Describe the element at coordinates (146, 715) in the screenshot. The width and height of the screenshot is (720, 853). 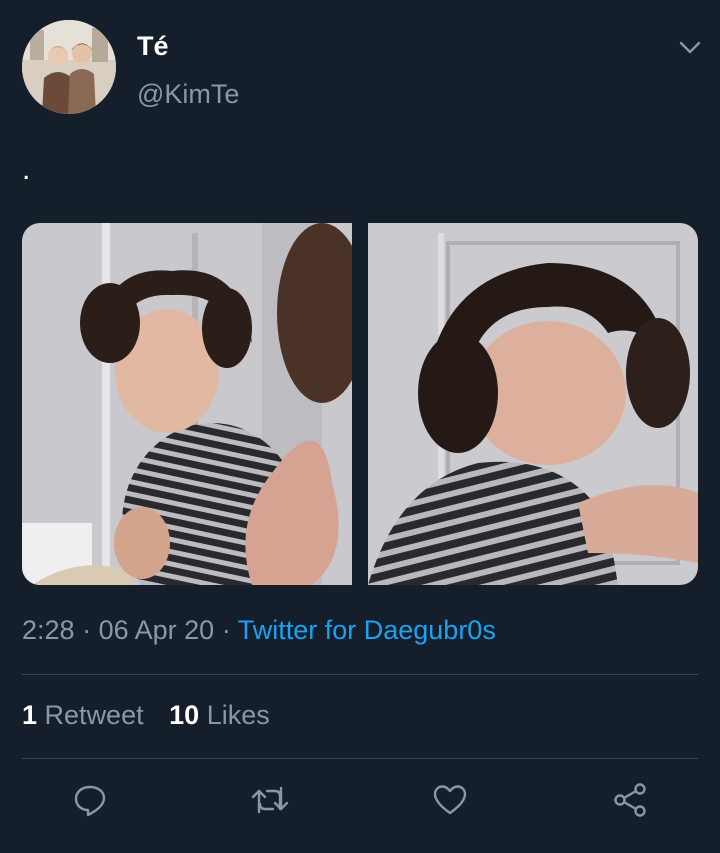
I see `tweet-stats: 1 Retweet 10 Likes` at that location.